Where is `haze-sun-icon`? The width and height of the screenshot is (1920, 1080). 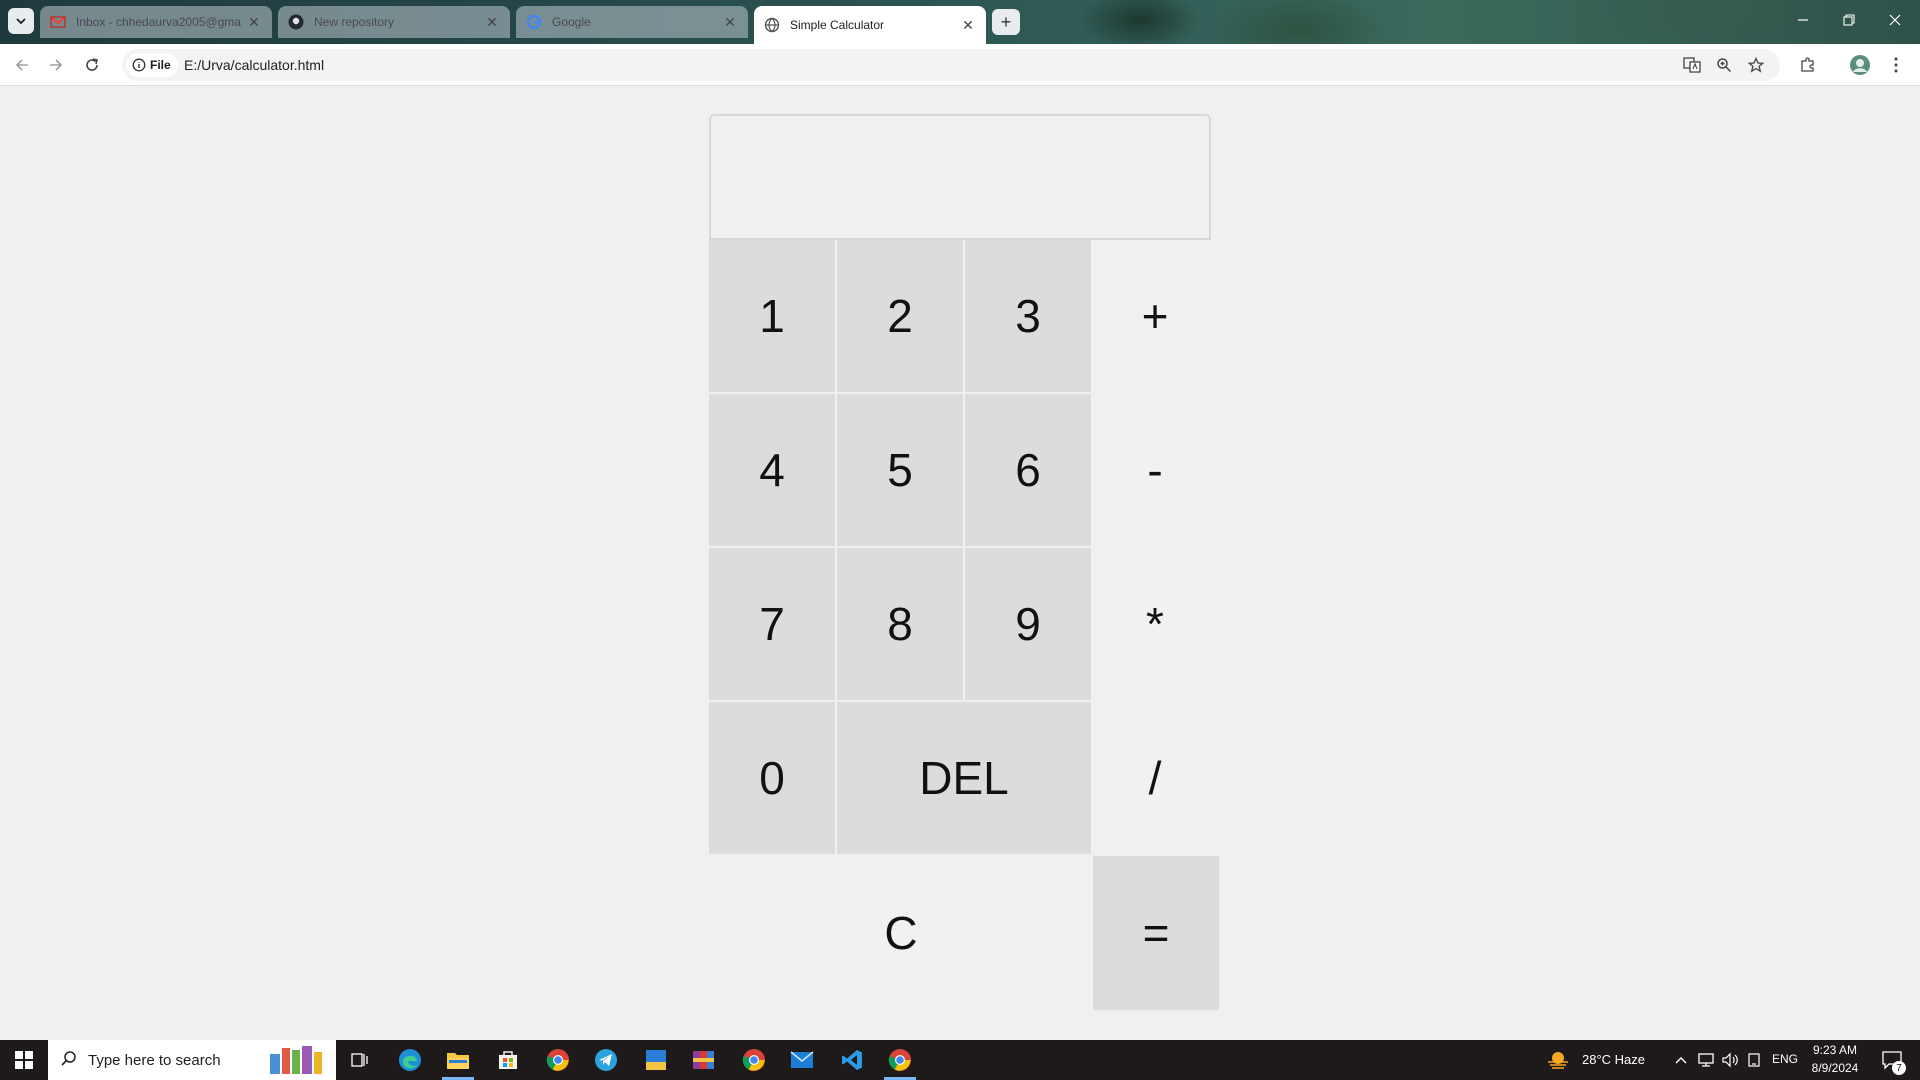 haze-sun-icon is located at coordinates (1558, 1060).